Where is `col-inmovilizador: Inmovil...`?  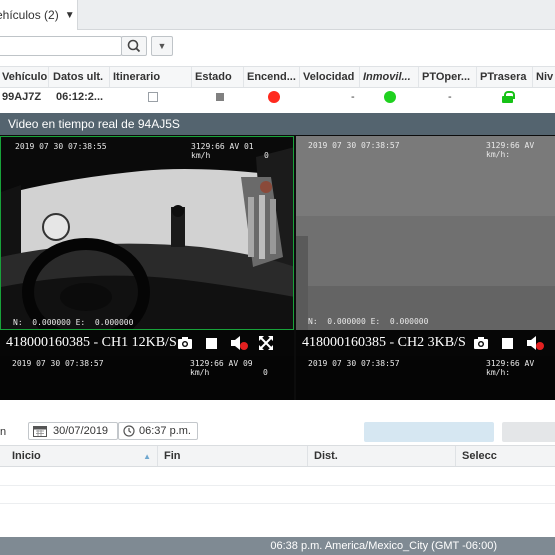 col-inmovilizador: Inmovil... is located at coordinates (389, 77).